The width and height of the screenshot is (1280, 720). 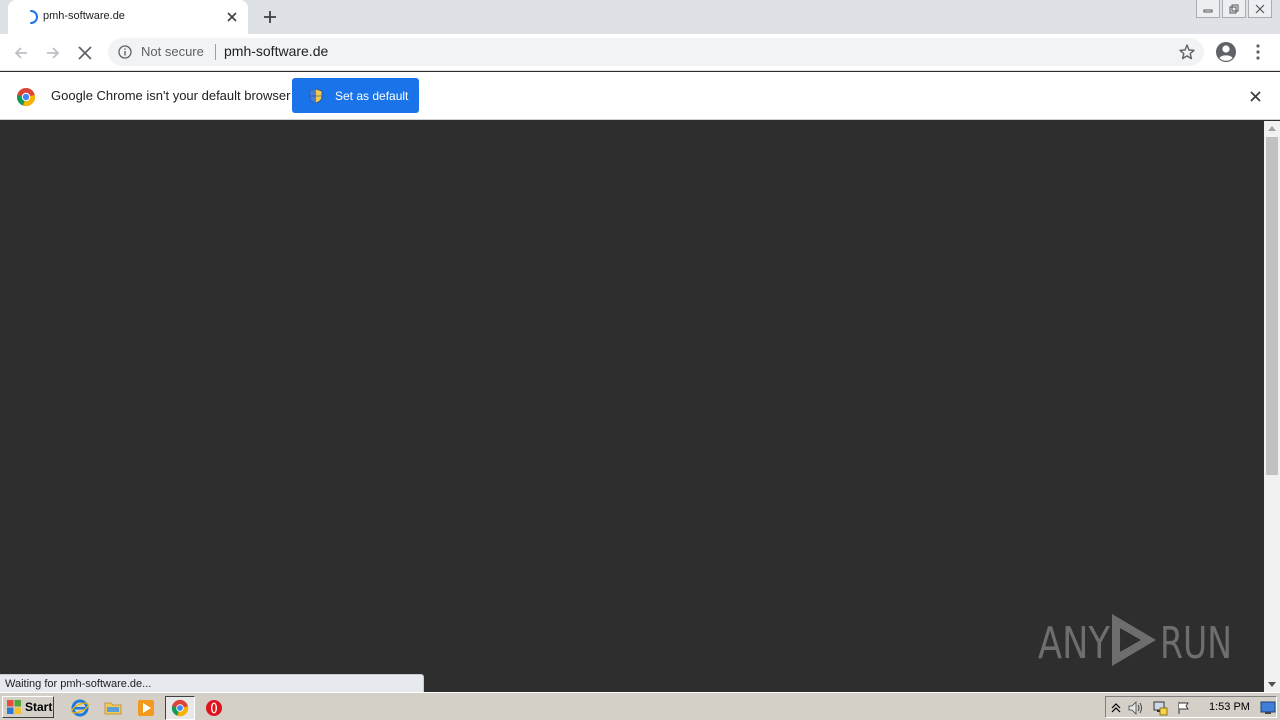 I want to click on chrome-logo-icon, so click(x=26, y=97).